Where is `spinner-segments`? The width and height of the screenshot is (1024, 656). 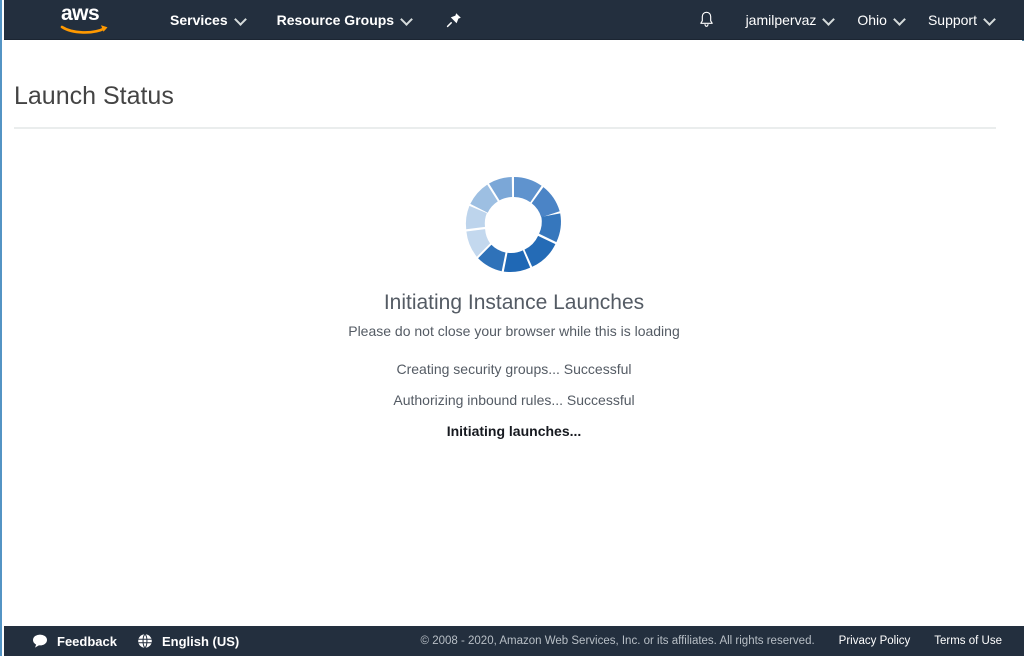
spinner-segments is located at coordinates (513, 225).